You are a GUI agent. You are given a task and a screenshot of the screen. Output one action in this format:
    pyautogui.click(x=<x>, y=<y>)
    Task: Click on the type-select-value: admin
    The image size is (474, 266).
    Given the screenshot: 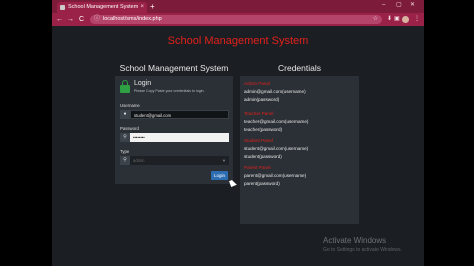 What is the action you would take?
    pyautogui.click(x=139, y=160)
    